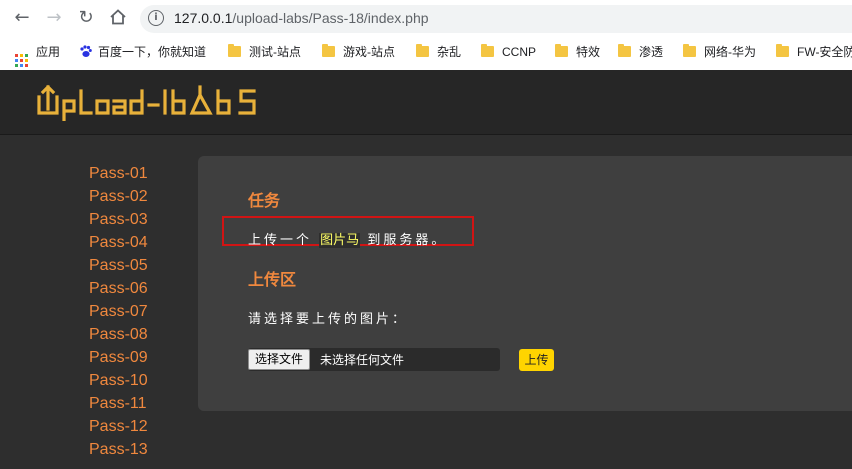  What do you see at coordinates (536, 360) in the screenshot?
I see `upload-button: 上传` at bounding box center [536, 360].